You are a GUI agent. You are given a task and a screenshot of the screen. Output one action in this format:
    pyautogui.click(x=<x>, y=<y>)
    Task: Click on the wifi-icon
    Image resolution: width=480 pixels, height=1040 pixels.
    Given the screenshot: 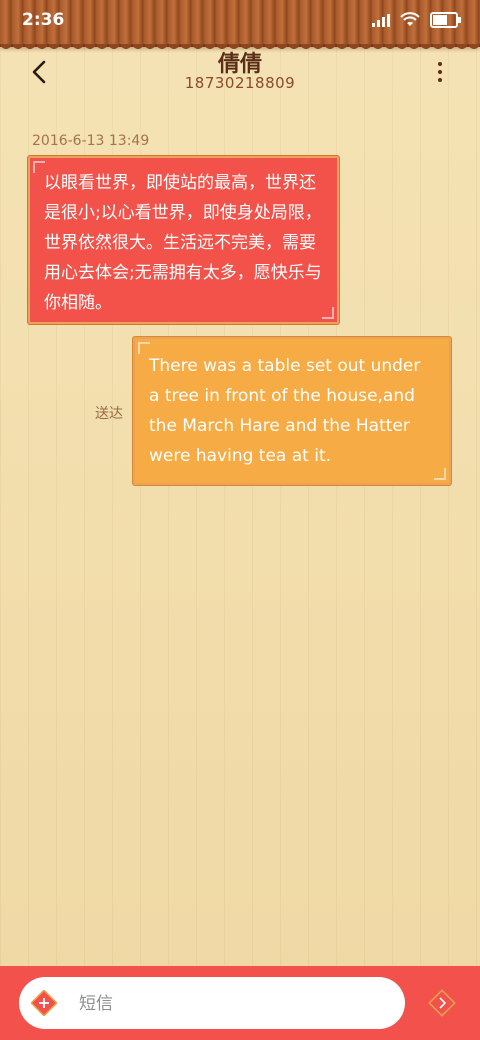 What is the action you would take?
    pyautogui.click(x=410, y=19)
    